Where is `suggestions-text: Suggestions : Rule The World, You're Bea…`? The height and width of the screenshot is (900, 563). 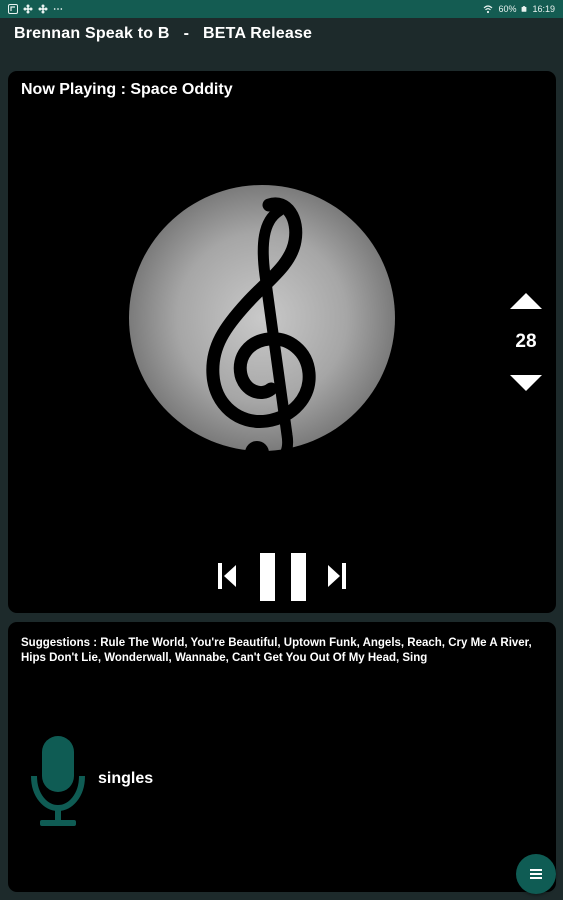 suggestions-text: Suggestions : Rule The World, You're Bea… is located at coordinates (276, 650).